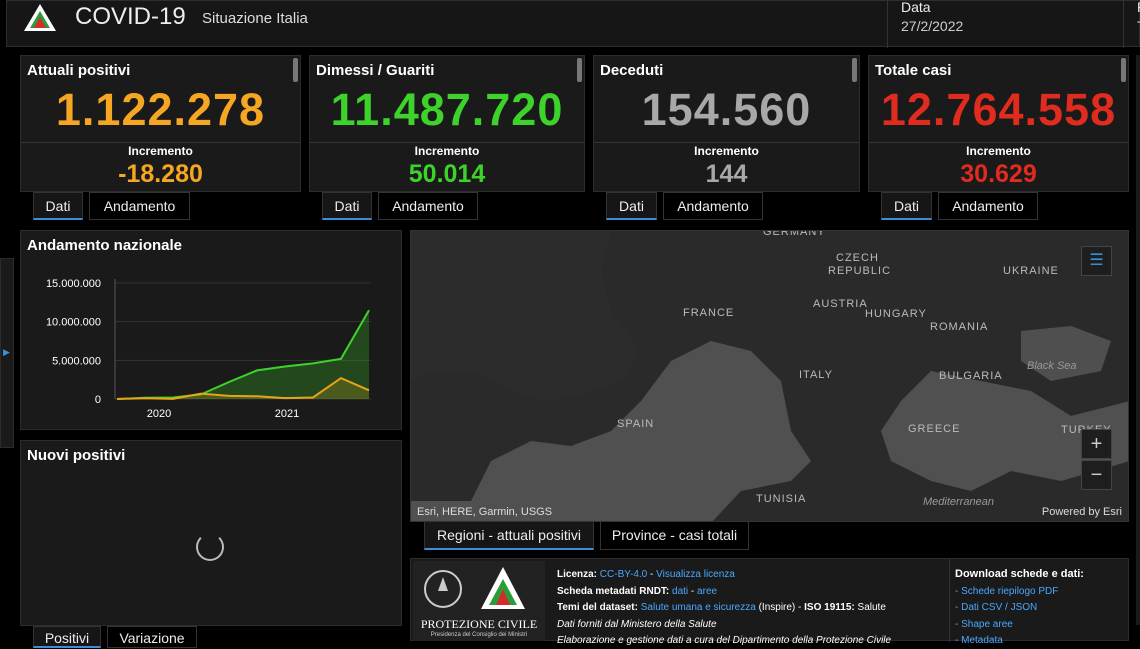  I want to click on temi-link: Salute umana e sicurezza, so click(698, 607).